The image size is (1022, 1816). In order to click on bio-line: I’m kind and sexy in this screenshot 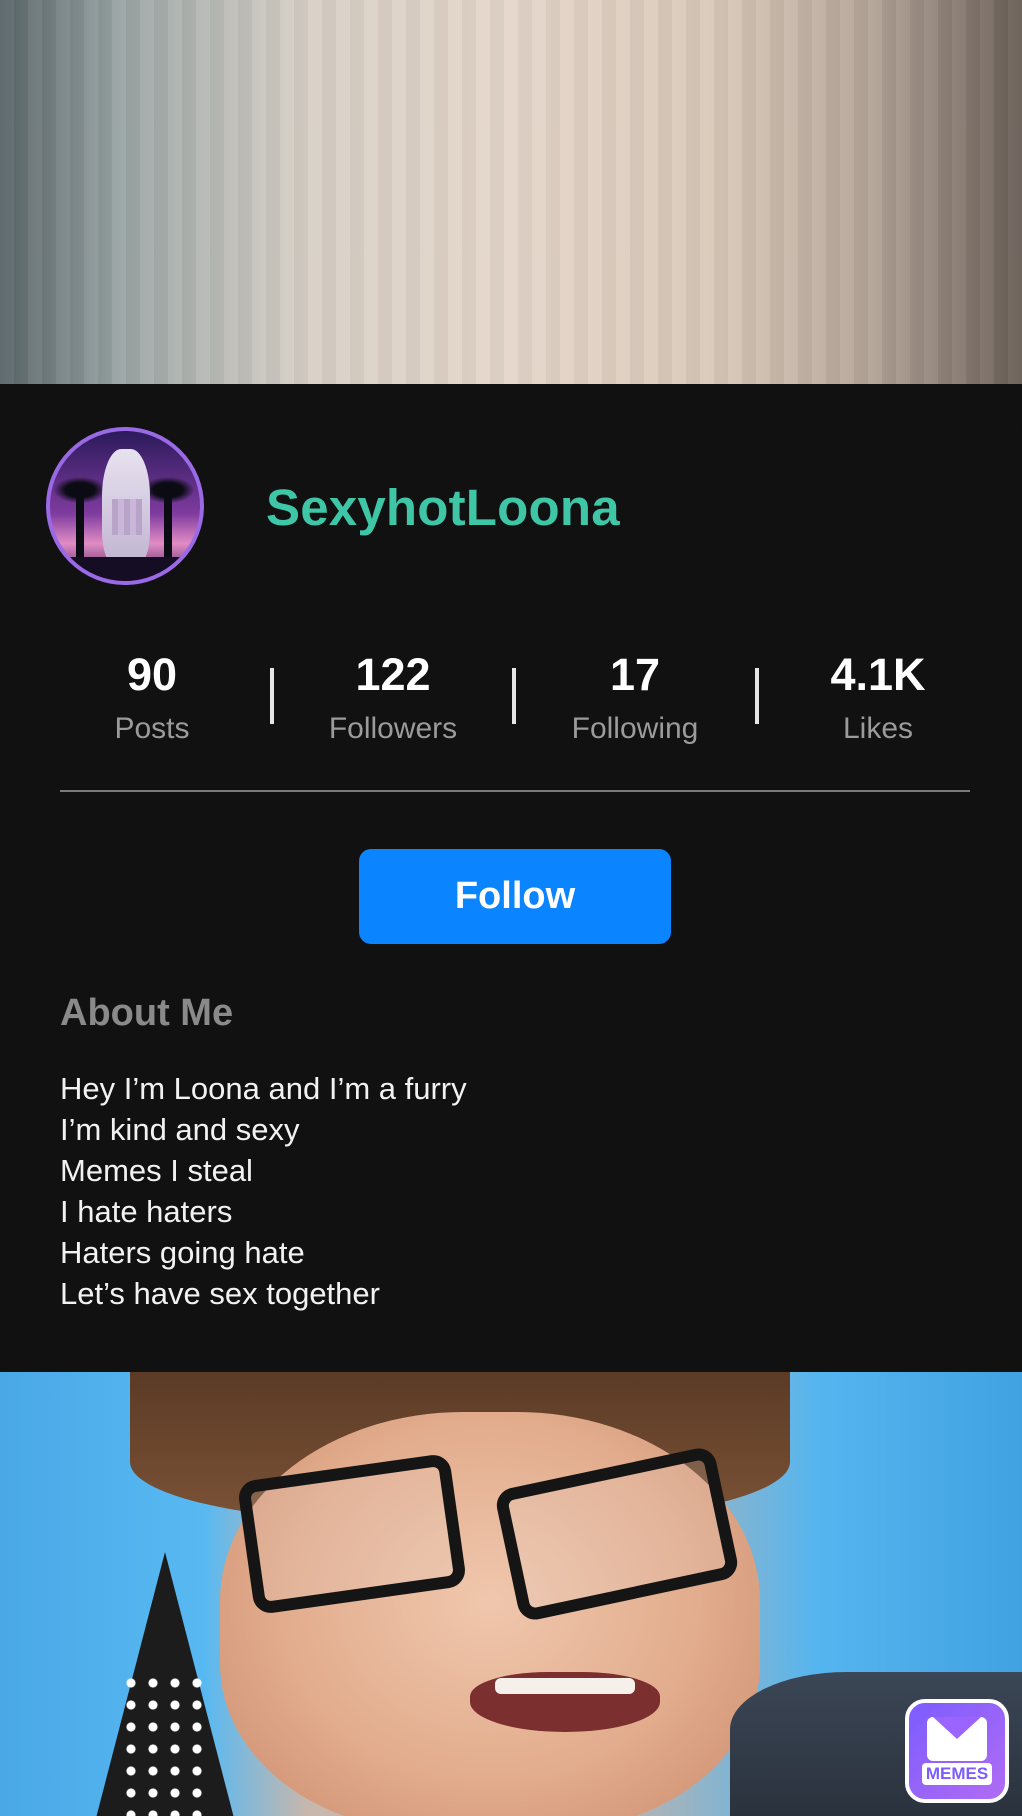, I will do `click(180, 1129)`.